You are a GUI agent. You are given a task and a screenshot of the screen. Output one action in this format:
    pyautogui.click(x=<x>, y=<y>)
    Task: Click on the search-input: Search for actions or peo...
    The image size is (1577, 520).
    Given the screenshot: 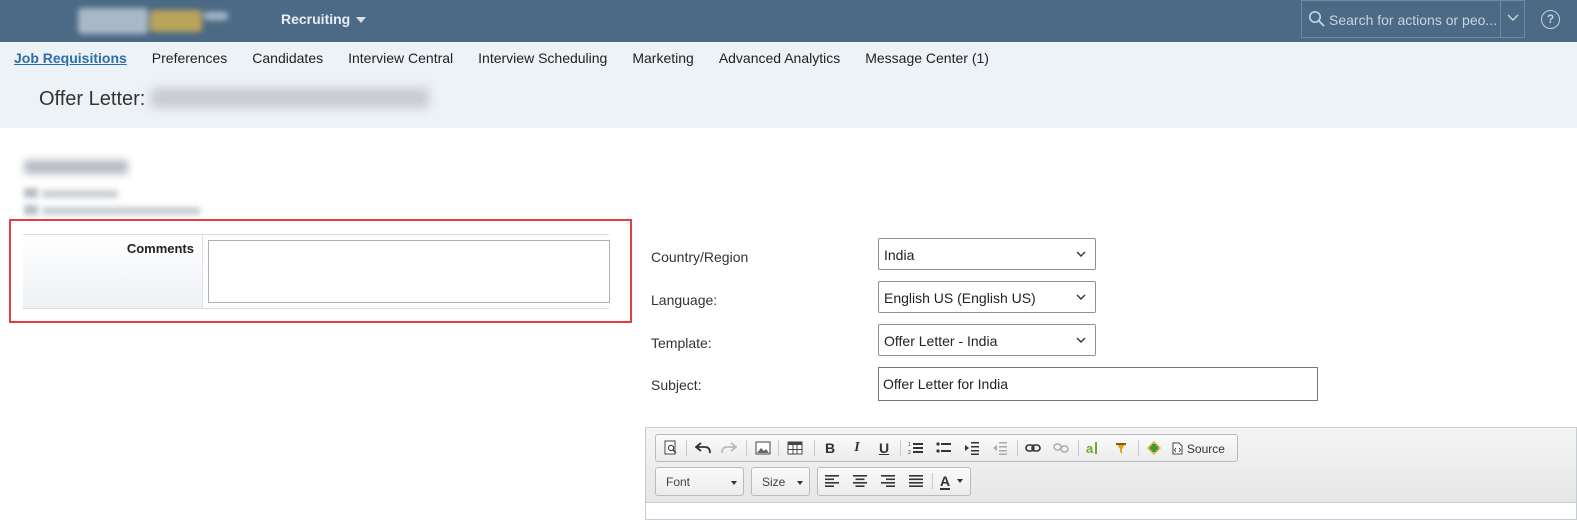 What is the action you would take?
    pyautogui.click(x=1413, y=20)
    